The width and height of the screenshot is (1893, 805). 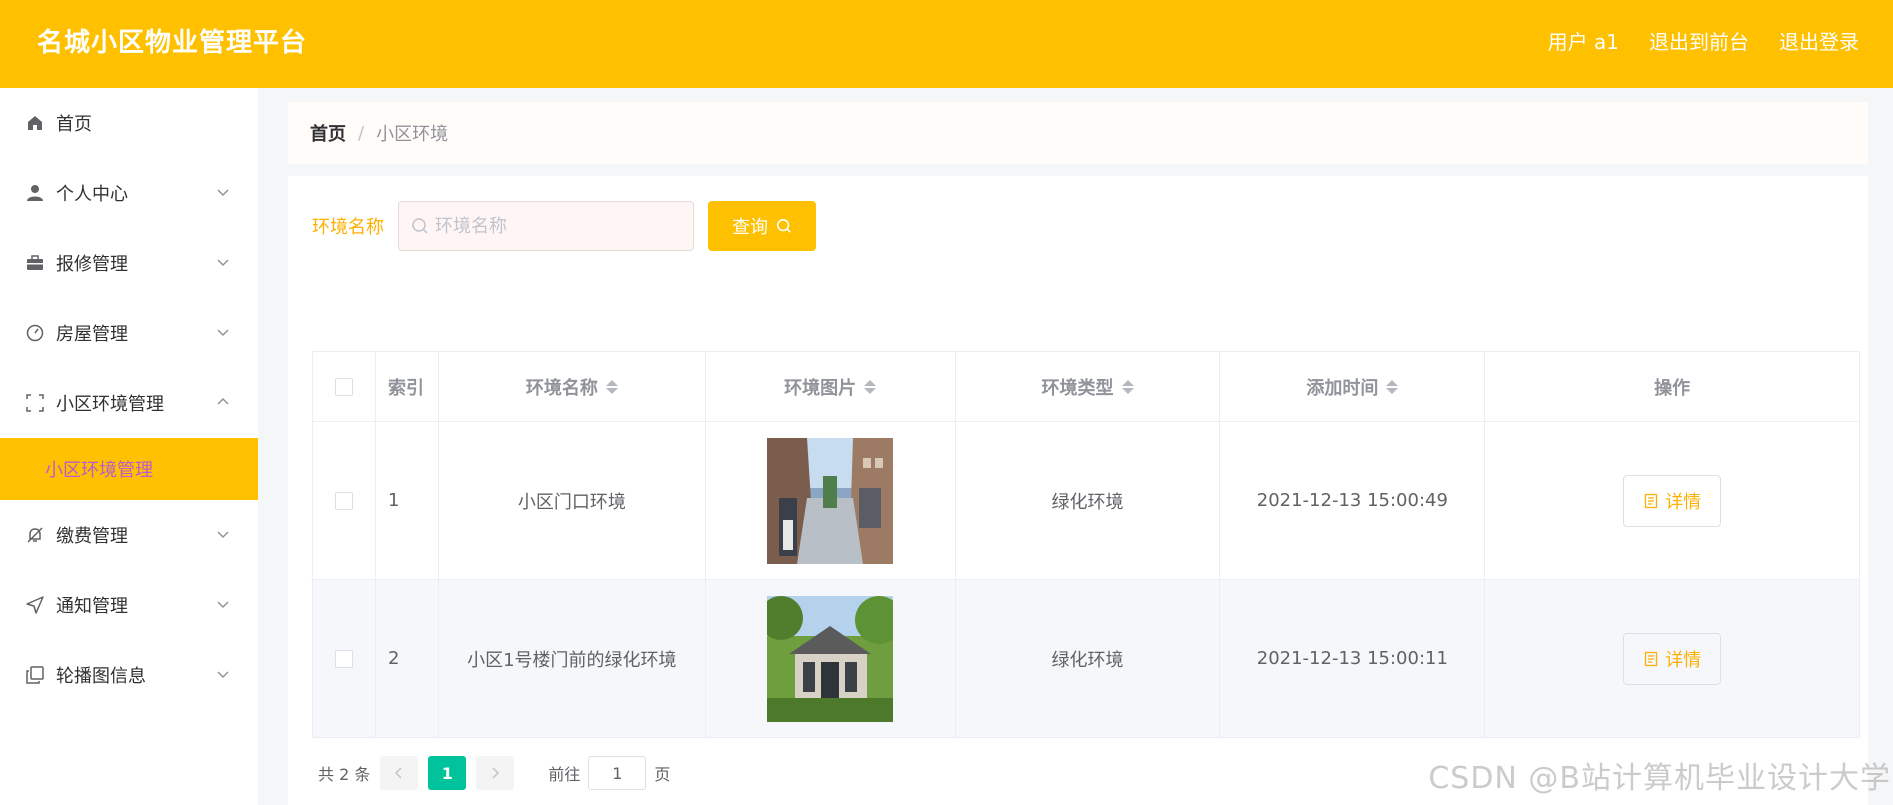 I want to click on copy-icon, so click(x=35, y=675).